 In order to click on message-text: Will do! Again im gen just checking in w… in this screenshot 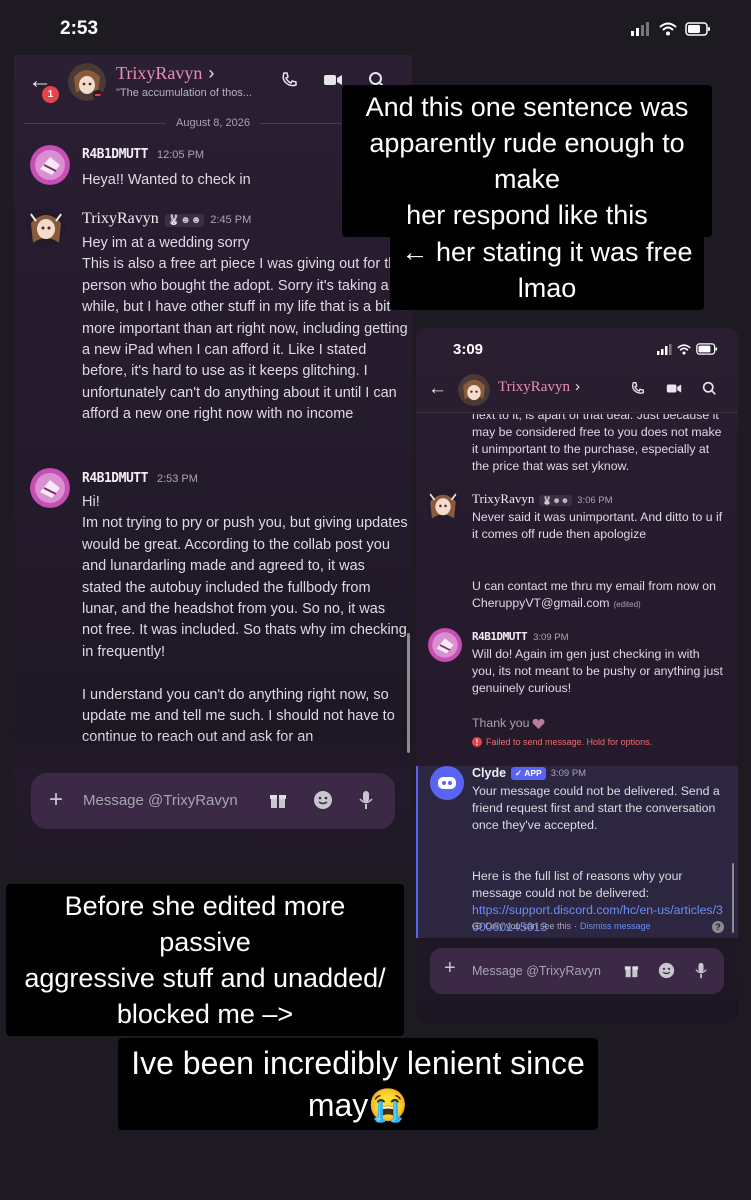, I will do `click(597, 671)`.